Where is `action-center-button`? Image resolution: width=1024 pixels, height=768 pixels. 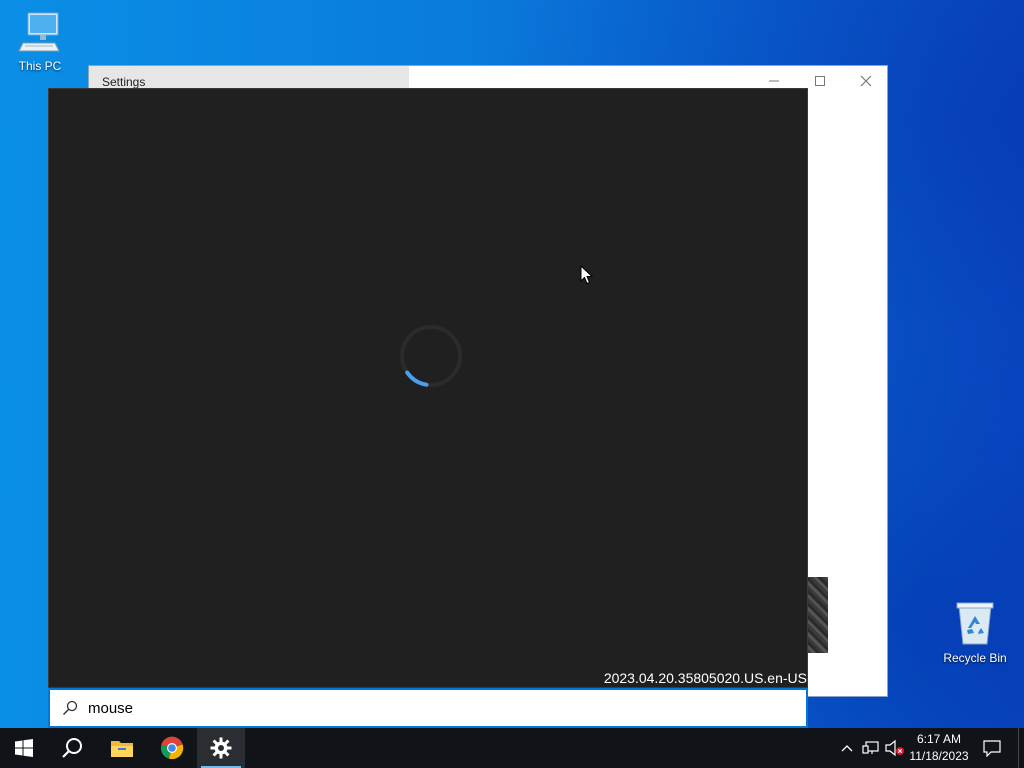
action-center-button is located at coordinates (992, 748).